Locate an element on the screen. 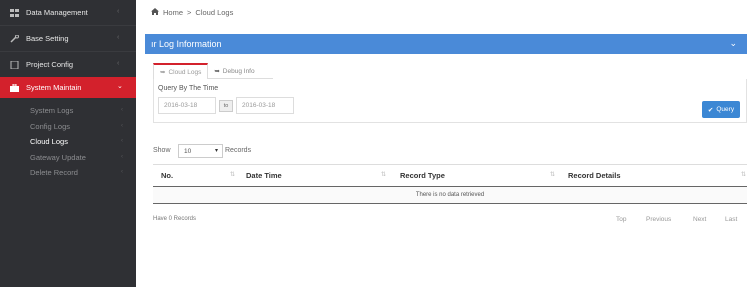 Image resolution: width=747 pixels, height=287 pixels. panel-title: ır Log Information is located at coordinates (186, 44).